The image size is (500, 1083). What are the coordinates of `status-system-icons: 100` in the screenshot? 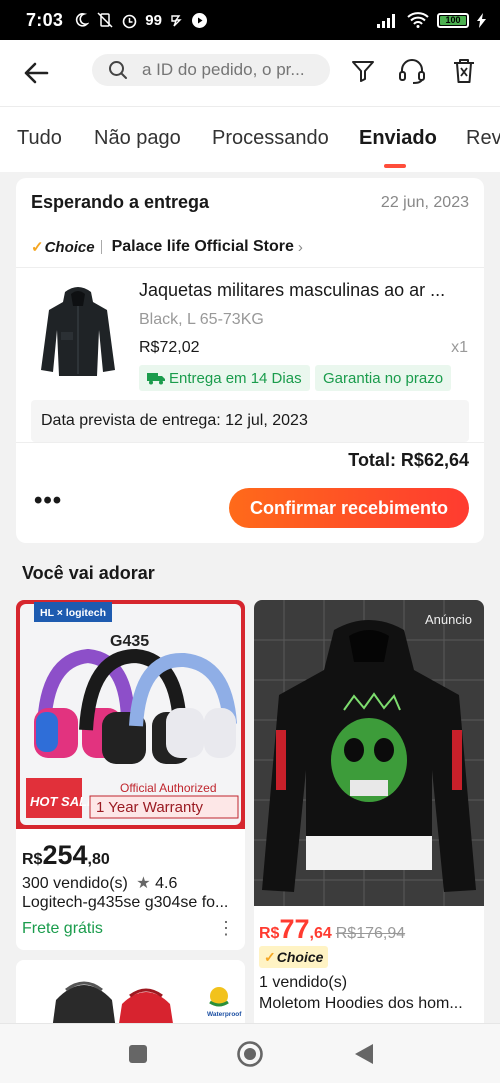 It's located at (431, 20).